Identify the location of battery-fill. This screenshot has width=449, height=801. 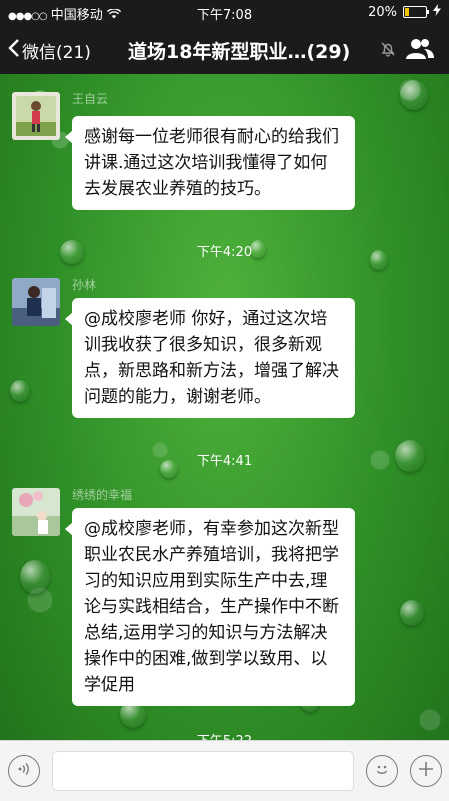
(407, 12).